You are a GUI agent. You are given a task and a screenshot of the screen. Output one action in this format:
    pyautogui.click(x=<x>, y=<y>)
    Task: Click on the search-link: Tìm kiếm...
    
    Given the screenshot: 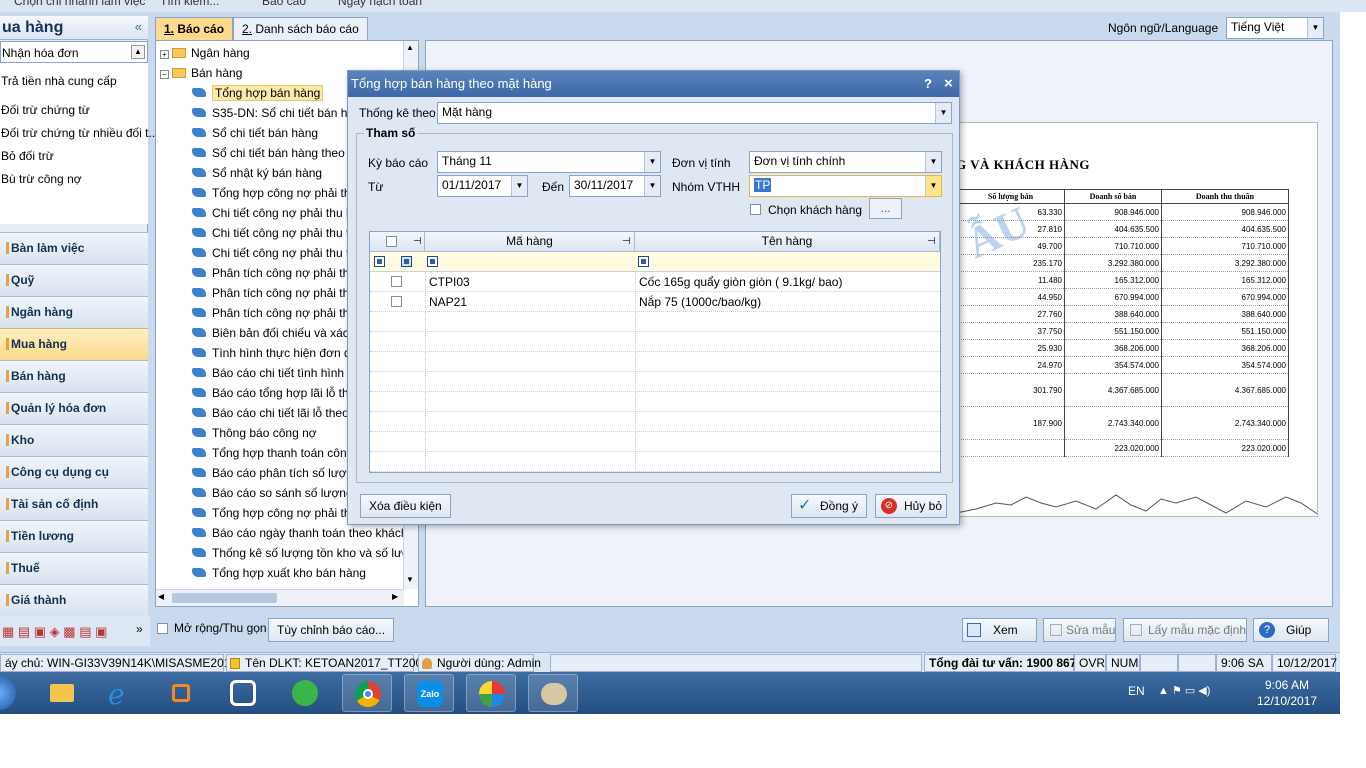 What is the action you would take?
    pyautogui.click(x=189, y=4)
    